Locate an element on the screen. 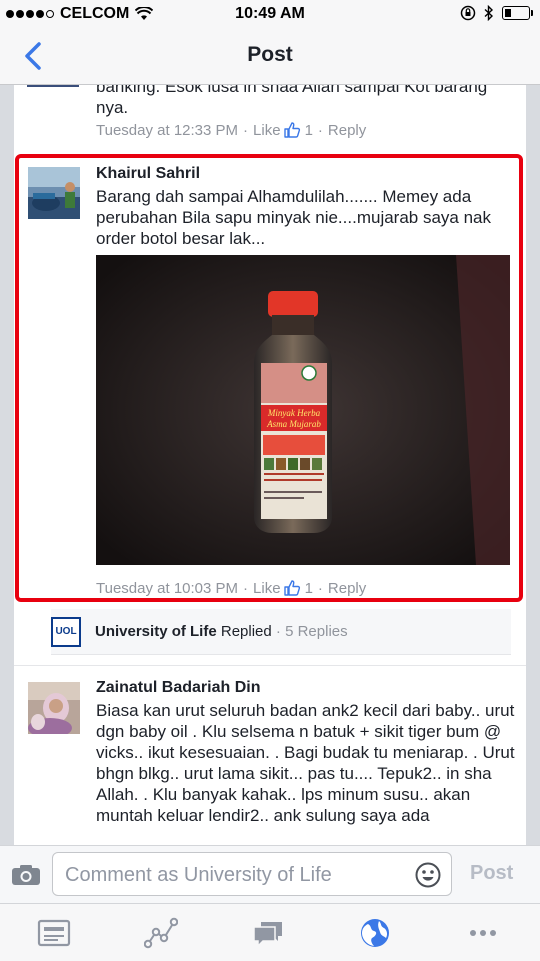 The width and height of the screenshot is (540, 961). replier-name: University of Life is located at coordinates (156, 631).